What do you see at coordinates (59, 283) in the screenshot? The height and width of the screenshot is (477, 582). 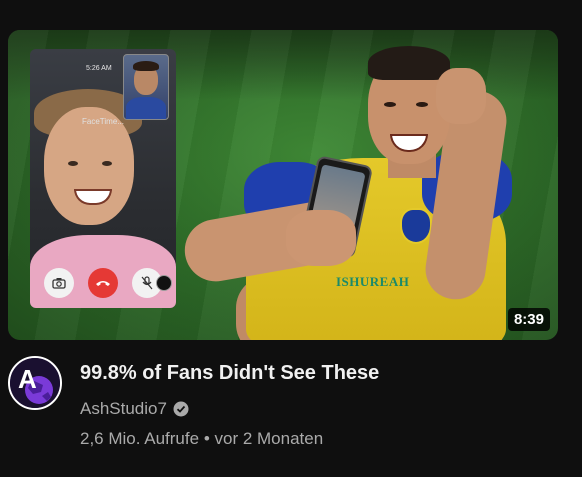 I see `camera-icon` at bounding box center [59, 283].